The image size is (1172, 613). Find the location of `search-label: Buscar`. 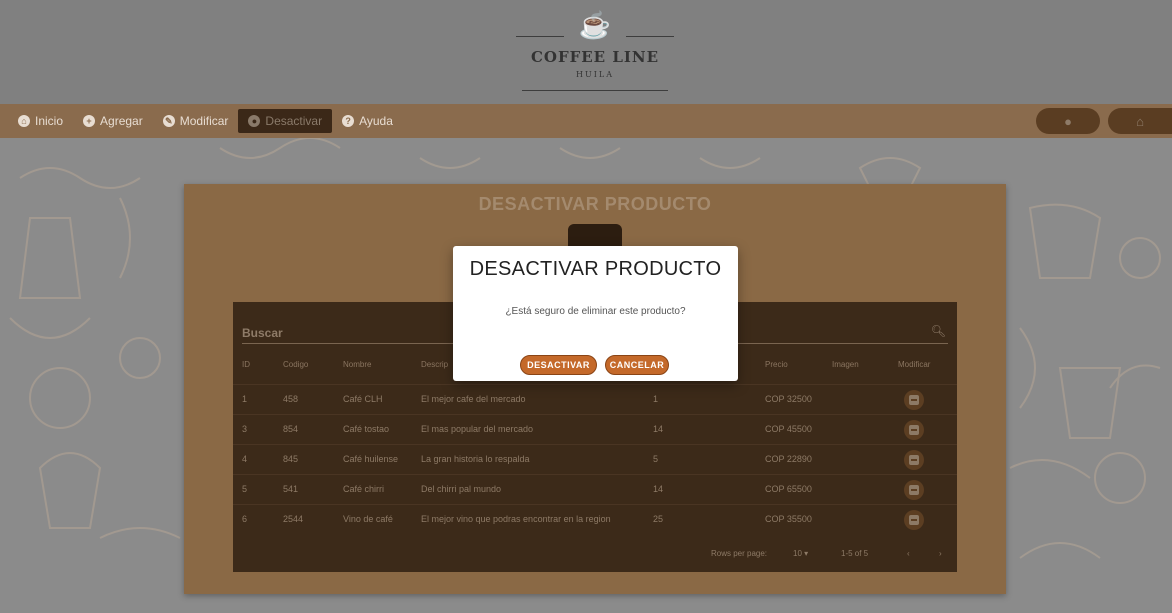

search-label: Buscar is located at coordinates (262, 333).